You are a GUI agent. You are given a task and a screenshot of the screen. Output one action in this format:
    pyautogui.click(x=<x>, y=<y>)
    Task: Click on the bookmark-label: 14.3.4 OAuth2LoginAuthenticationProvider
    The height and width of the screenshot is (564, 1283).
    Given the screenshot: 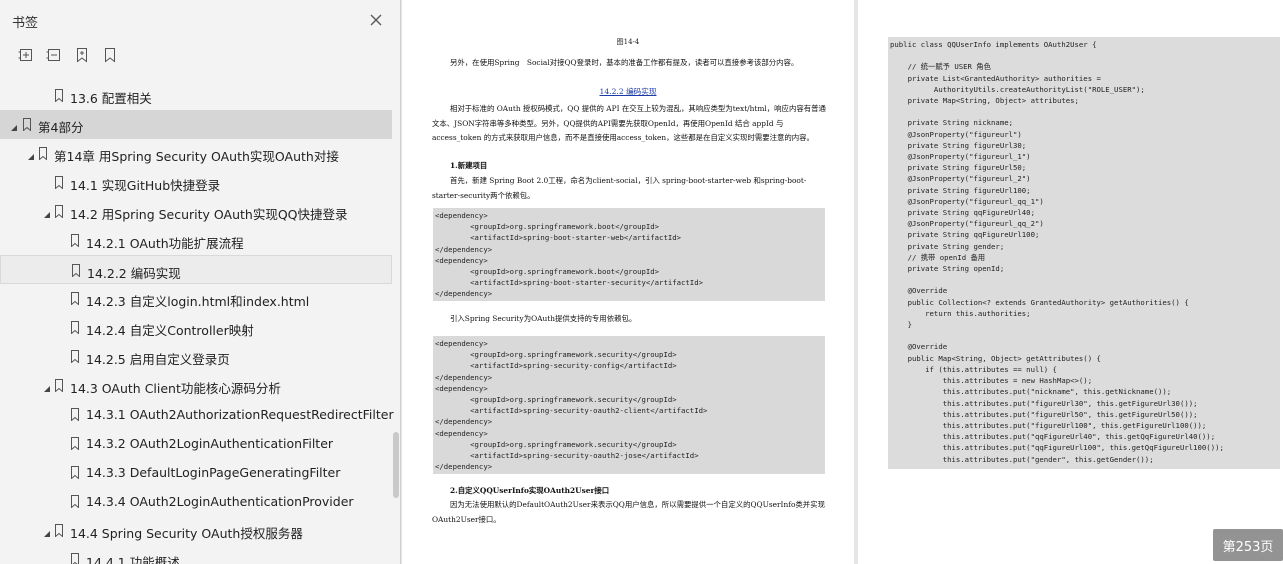 What is the action you would take?
    pyautogui.click(x=220, y=501)
    